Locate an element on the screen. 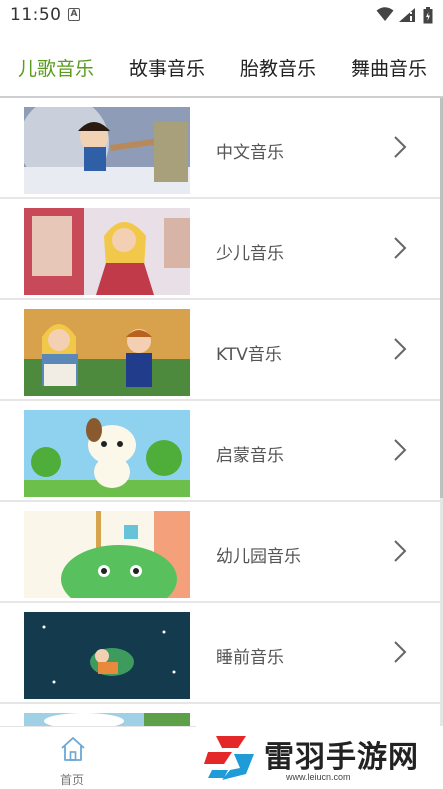 The width and height of the screenshot is (443, 789). list-item-label: 中文音乐 is located at coordinates (250, 153).